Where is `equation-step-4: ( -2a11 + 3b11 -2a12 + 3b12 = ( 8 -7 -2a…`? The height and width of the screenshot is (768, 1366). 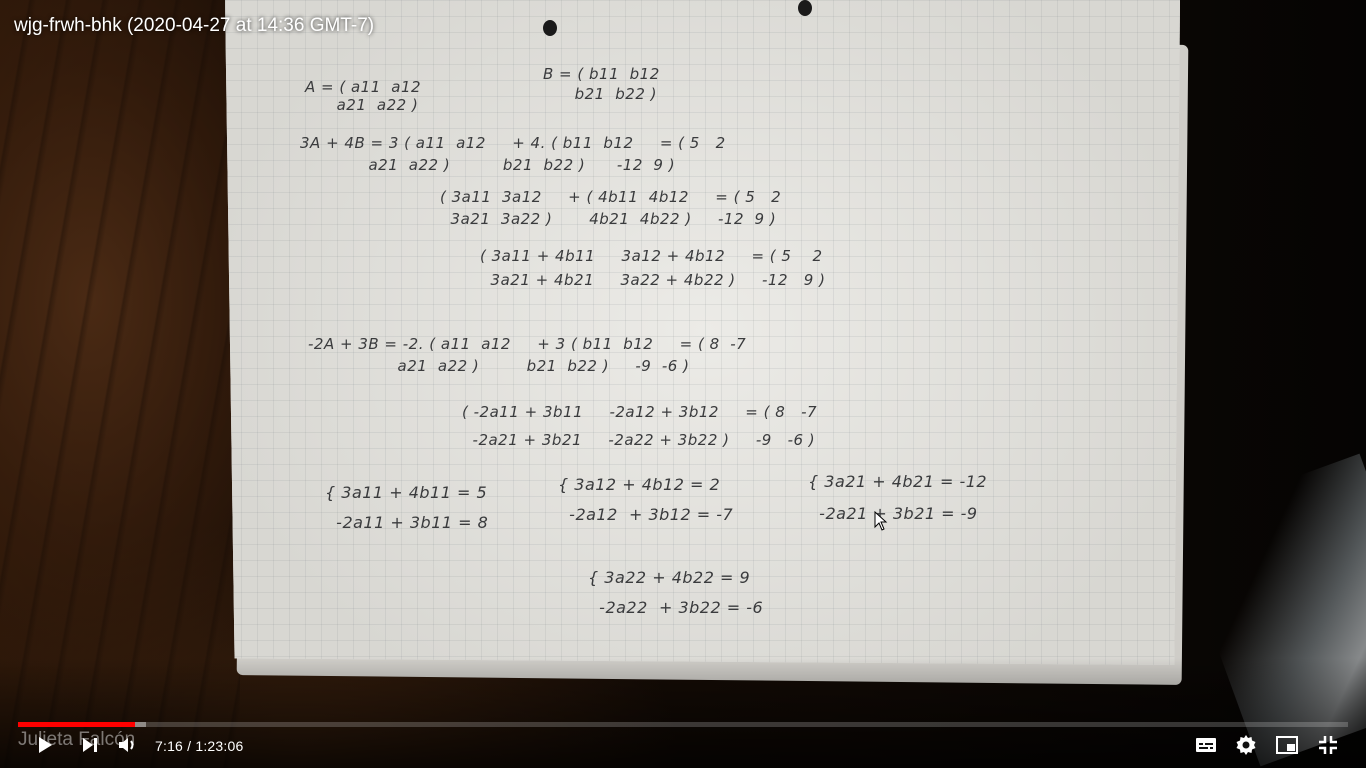 equation-step-4: ( -2a11 + 3b11 -2a12 + 3b12 = ( 8 -7 -2a… is located at coordinates (640, 426).